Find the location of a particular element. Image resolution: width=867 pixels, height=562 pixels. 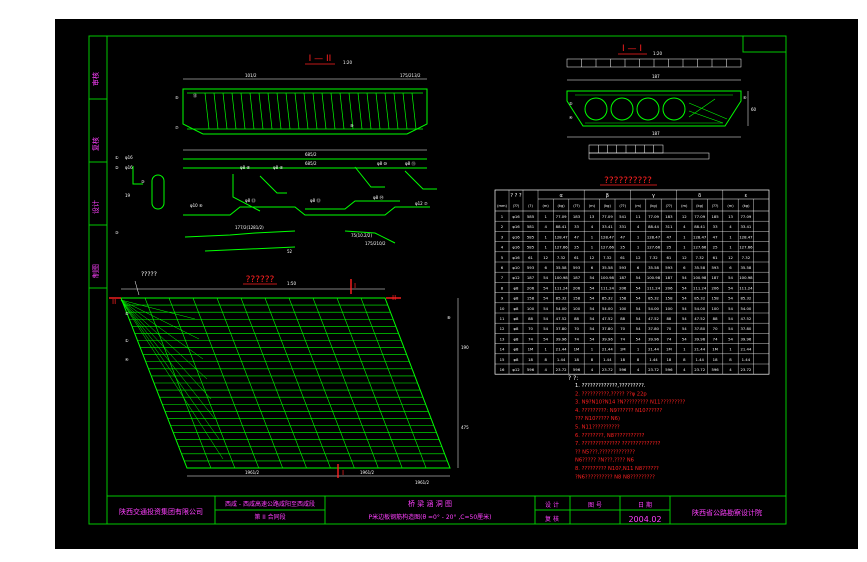

svg-text: φ8 ⑭ is located at coordinates (378, 197).